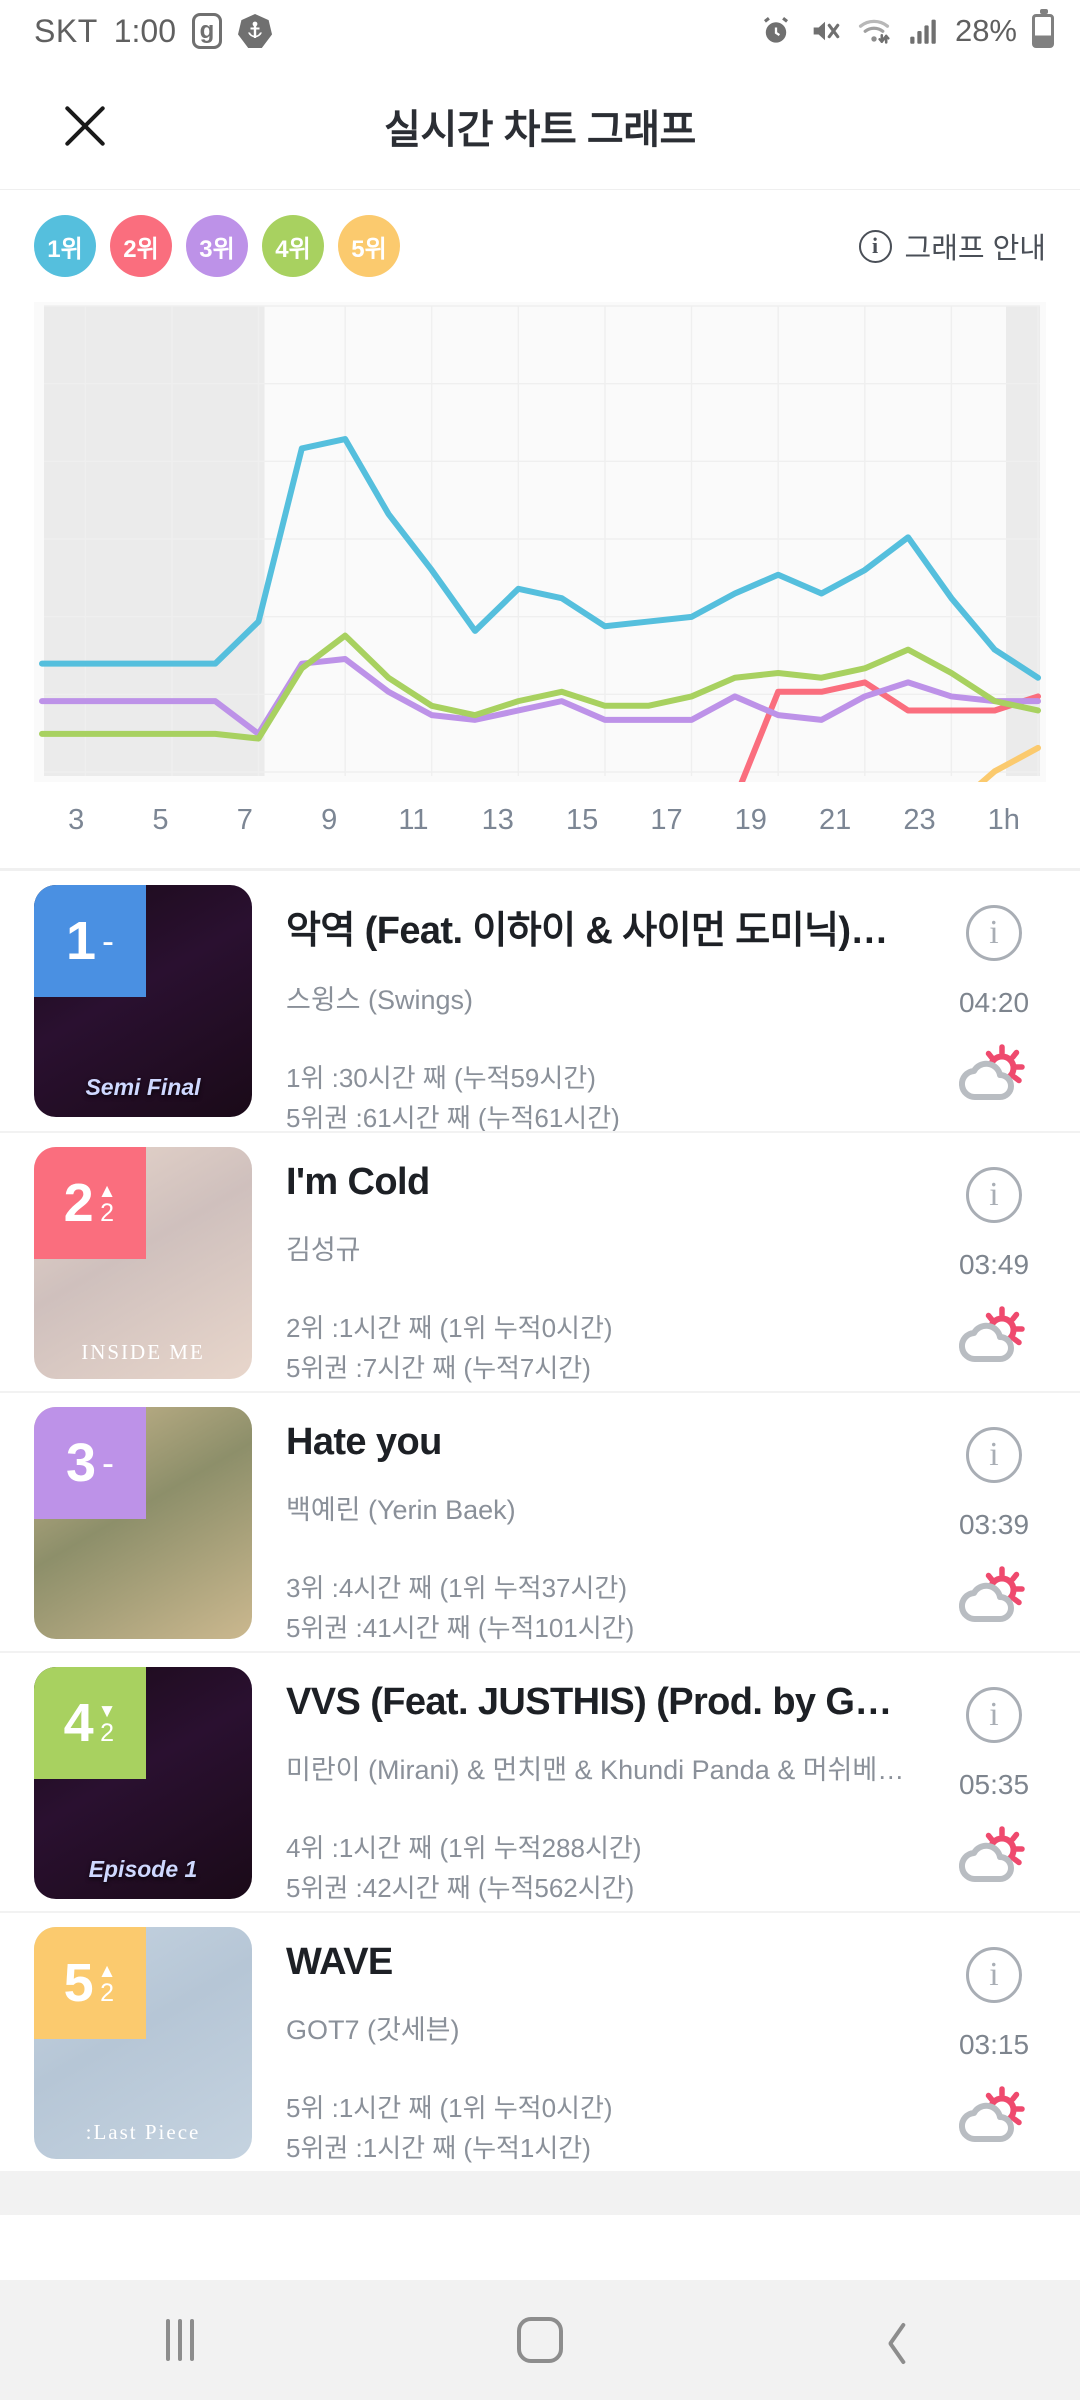 This screenshot has height=2400, width=1080. I want to click on song-artist: 백예린 (Yerin Baek), so click(401, 1510).